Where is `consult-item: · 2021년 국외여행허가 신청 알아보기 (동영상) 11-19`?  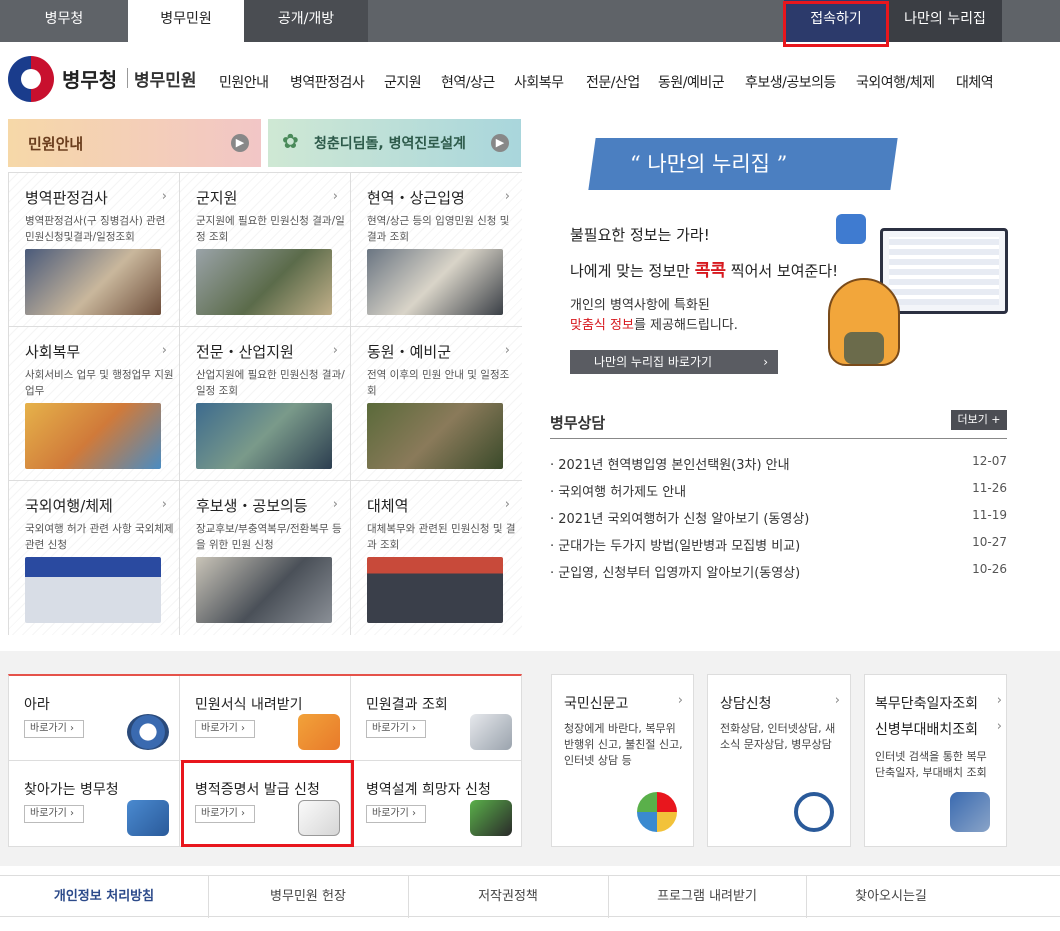 consult-item: · 2021년 국외여행허가 신청 알아보기 (동영상) 11-19 is located at coordinates (778, 517).